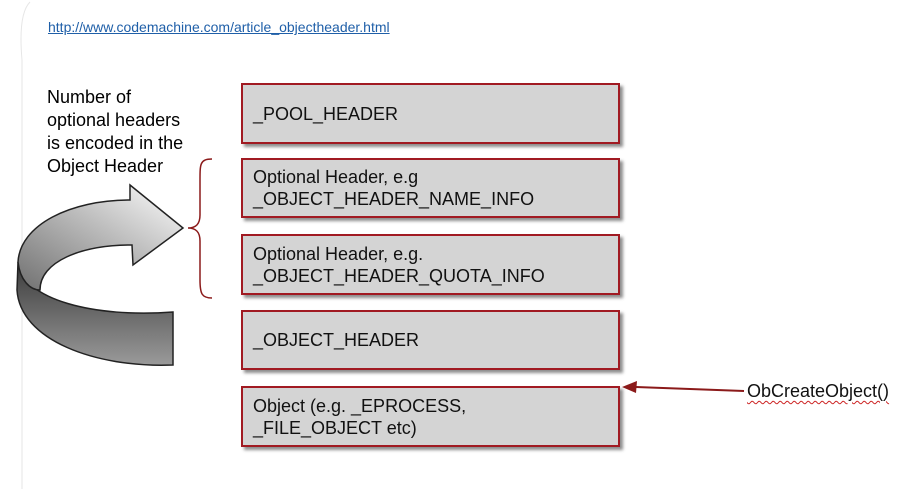 The image size is (920, 489). Describe the element at coordinates (200, 228) in the screenshot. I see `curly-brace-icon` at that location.